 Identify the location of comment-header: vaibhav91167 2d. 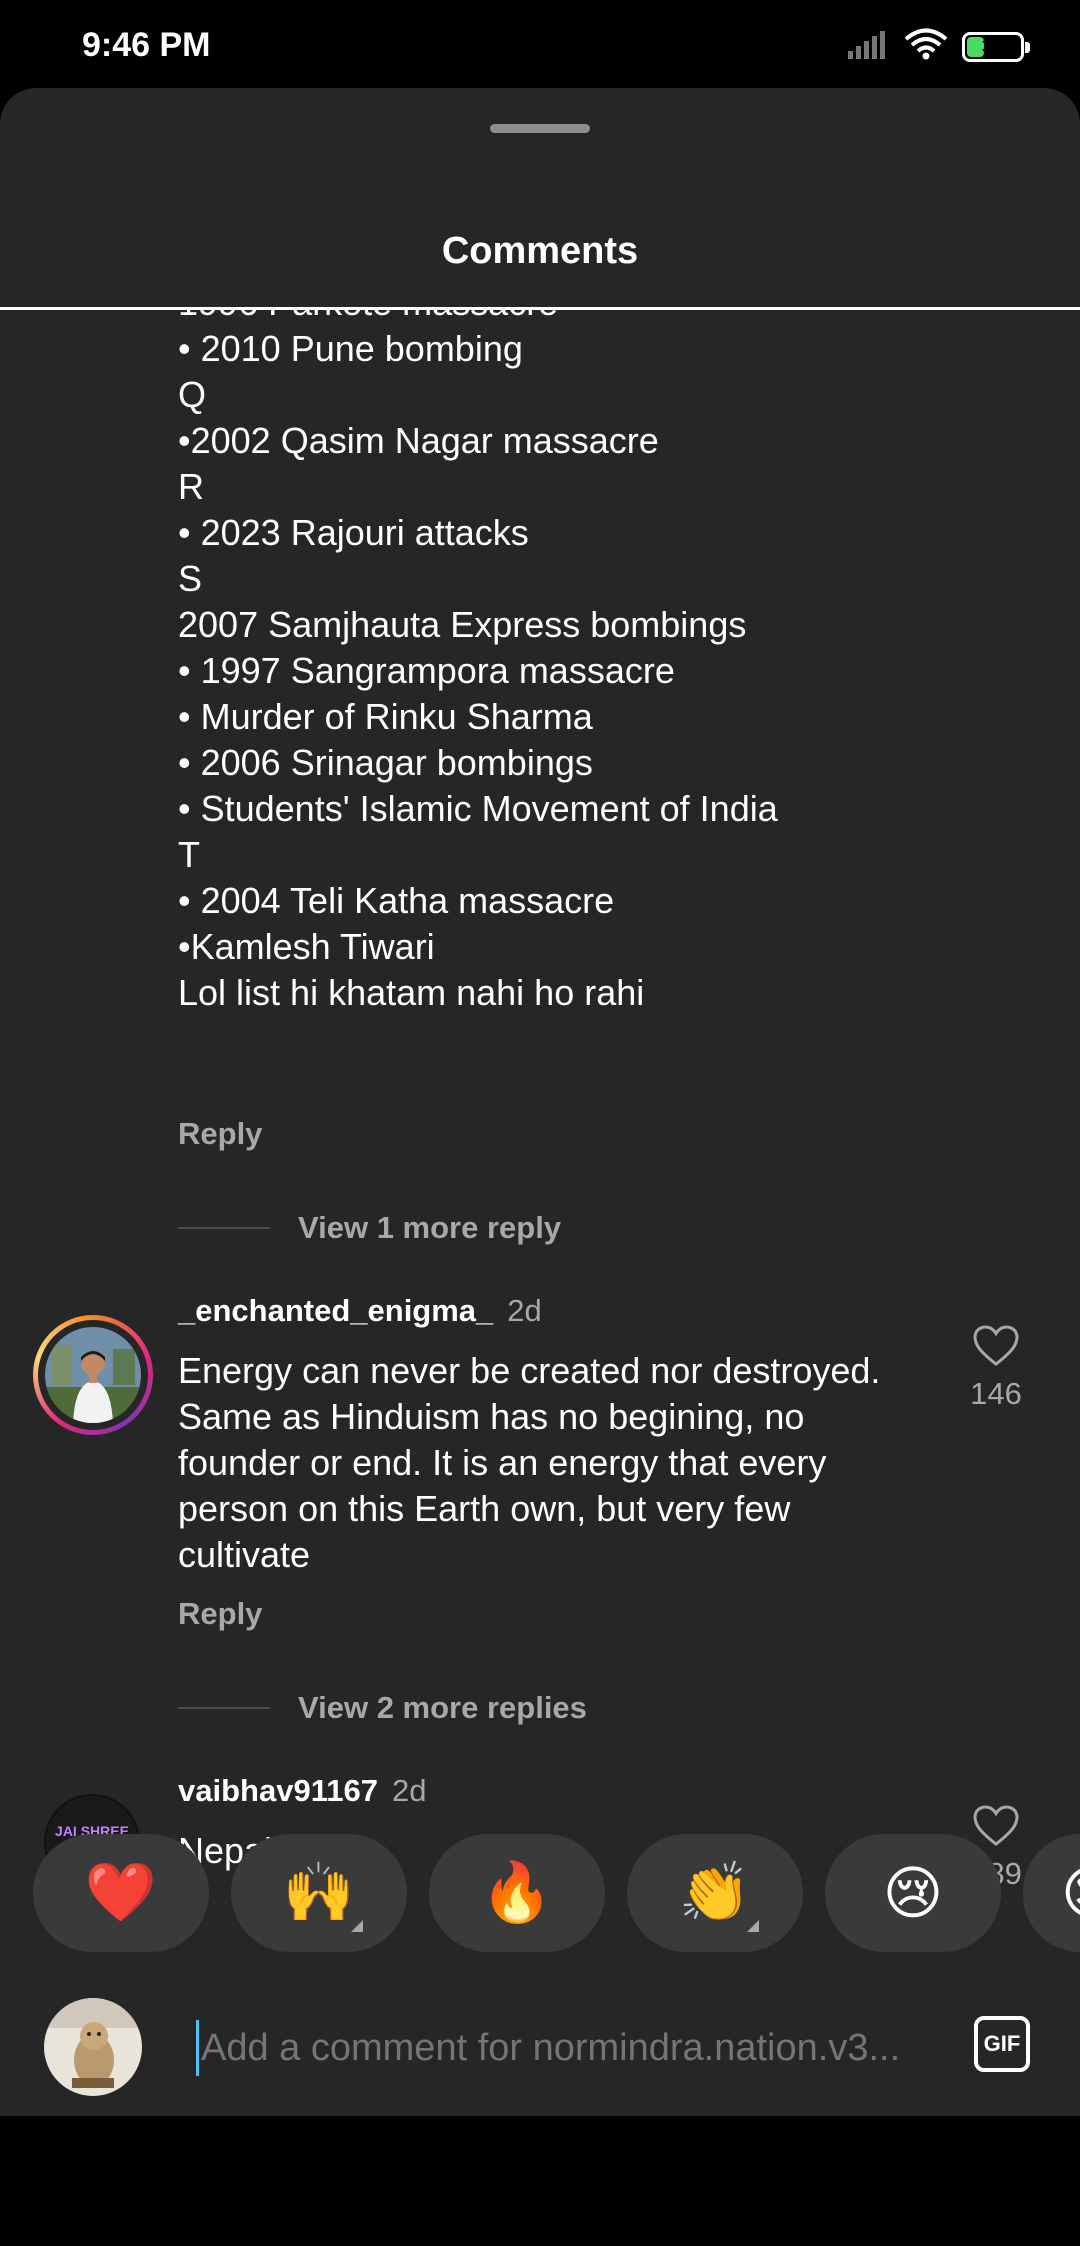
(302, 1791).